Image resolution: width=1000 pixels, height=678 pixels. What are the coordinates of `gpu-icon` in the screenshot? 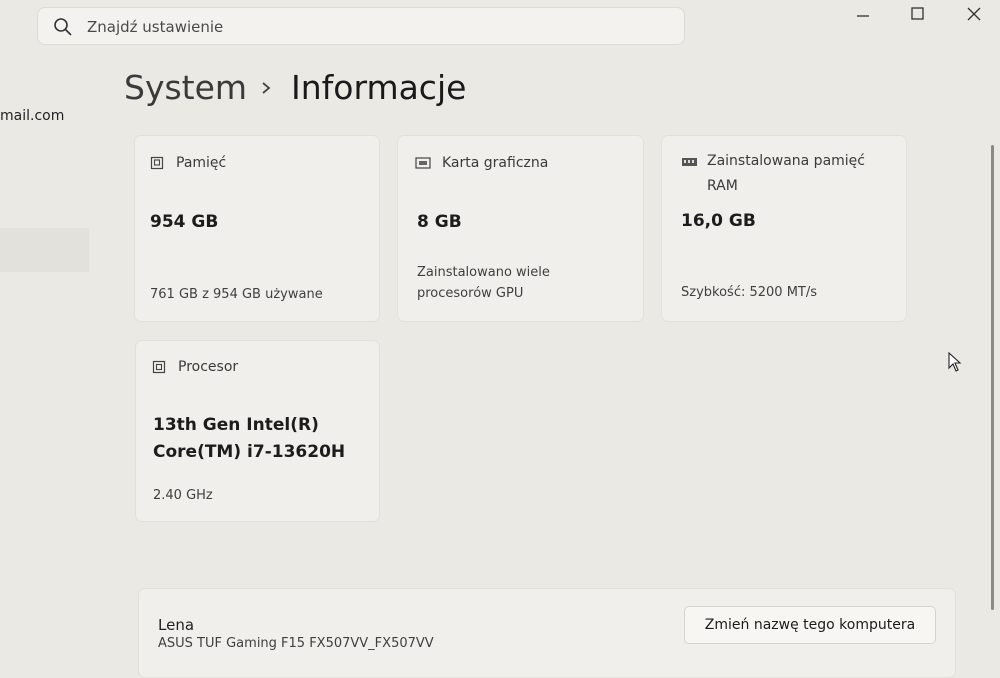 It's located at (423, 163).